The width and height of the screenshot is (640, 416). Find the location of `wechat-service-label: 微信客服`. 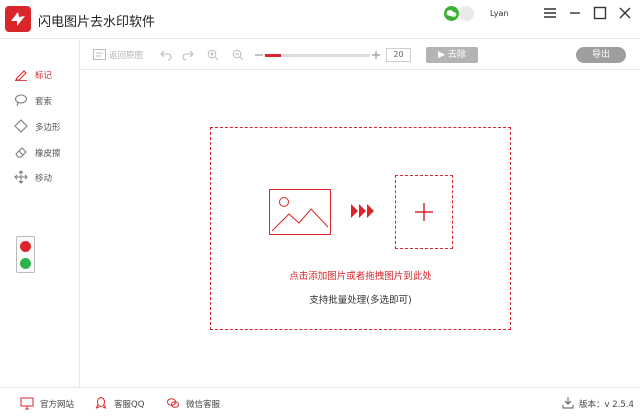

wechat-service-label: 微信客服 is located at coordinates (203, 405).